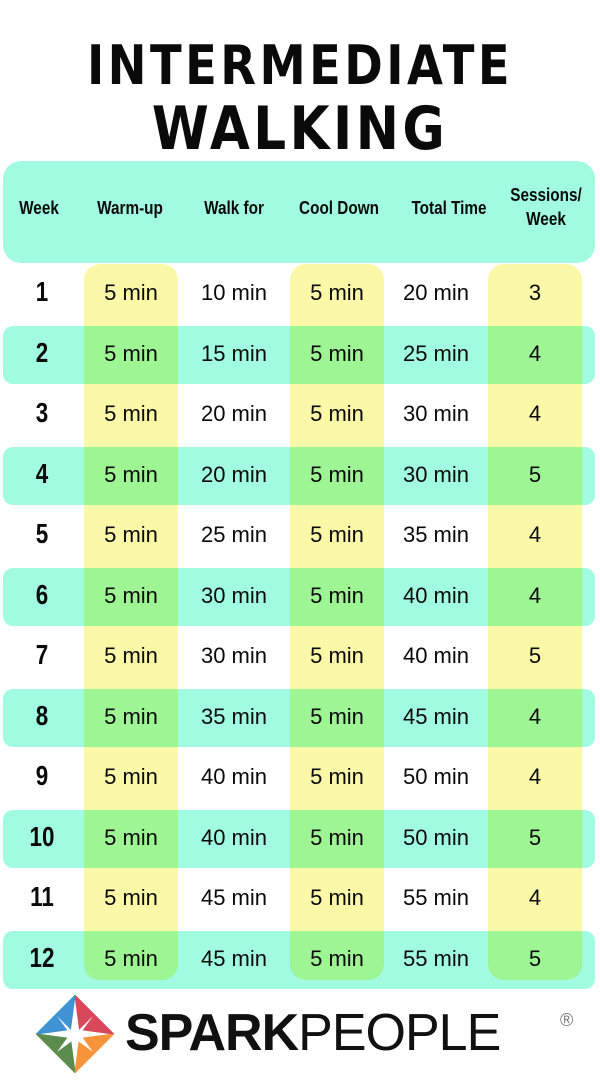  What do you see at coordinates (234, 292) in the screenshot?
I see `walk-cell: 10 min` at bounding box center [234, 292].